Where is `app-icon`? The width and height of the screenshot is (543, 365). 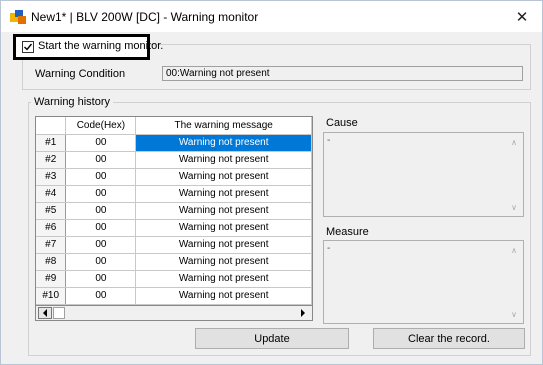 app-icon is located at coordinates (18, 17).